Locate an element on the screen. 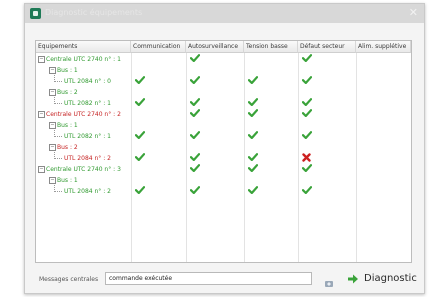 The image size is (430, 297). column-header-0: Equipements is located at coordinates (83, 47).